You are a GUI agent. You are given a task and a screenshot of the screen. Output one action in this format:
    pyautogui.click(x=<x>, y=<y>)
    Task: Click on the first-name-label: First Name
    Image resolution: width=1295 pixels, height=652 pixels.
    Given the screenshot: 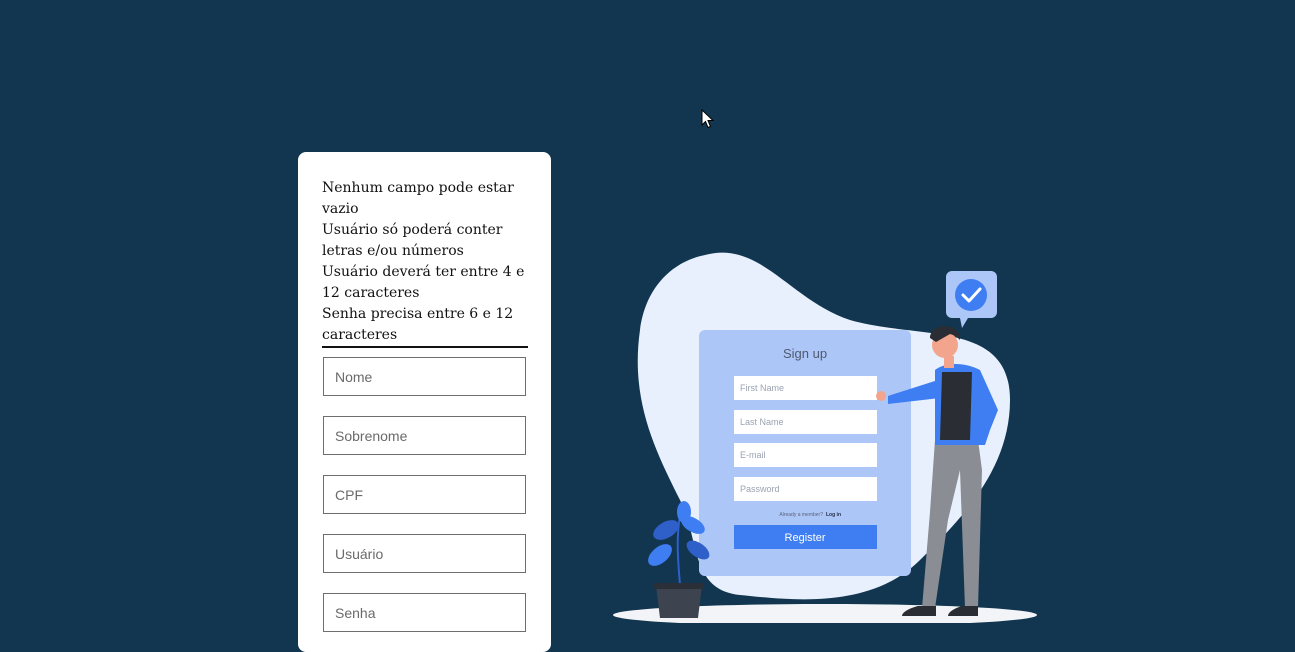 What is the action you would take?
    pyautogui.click(x=762, y=388)
    